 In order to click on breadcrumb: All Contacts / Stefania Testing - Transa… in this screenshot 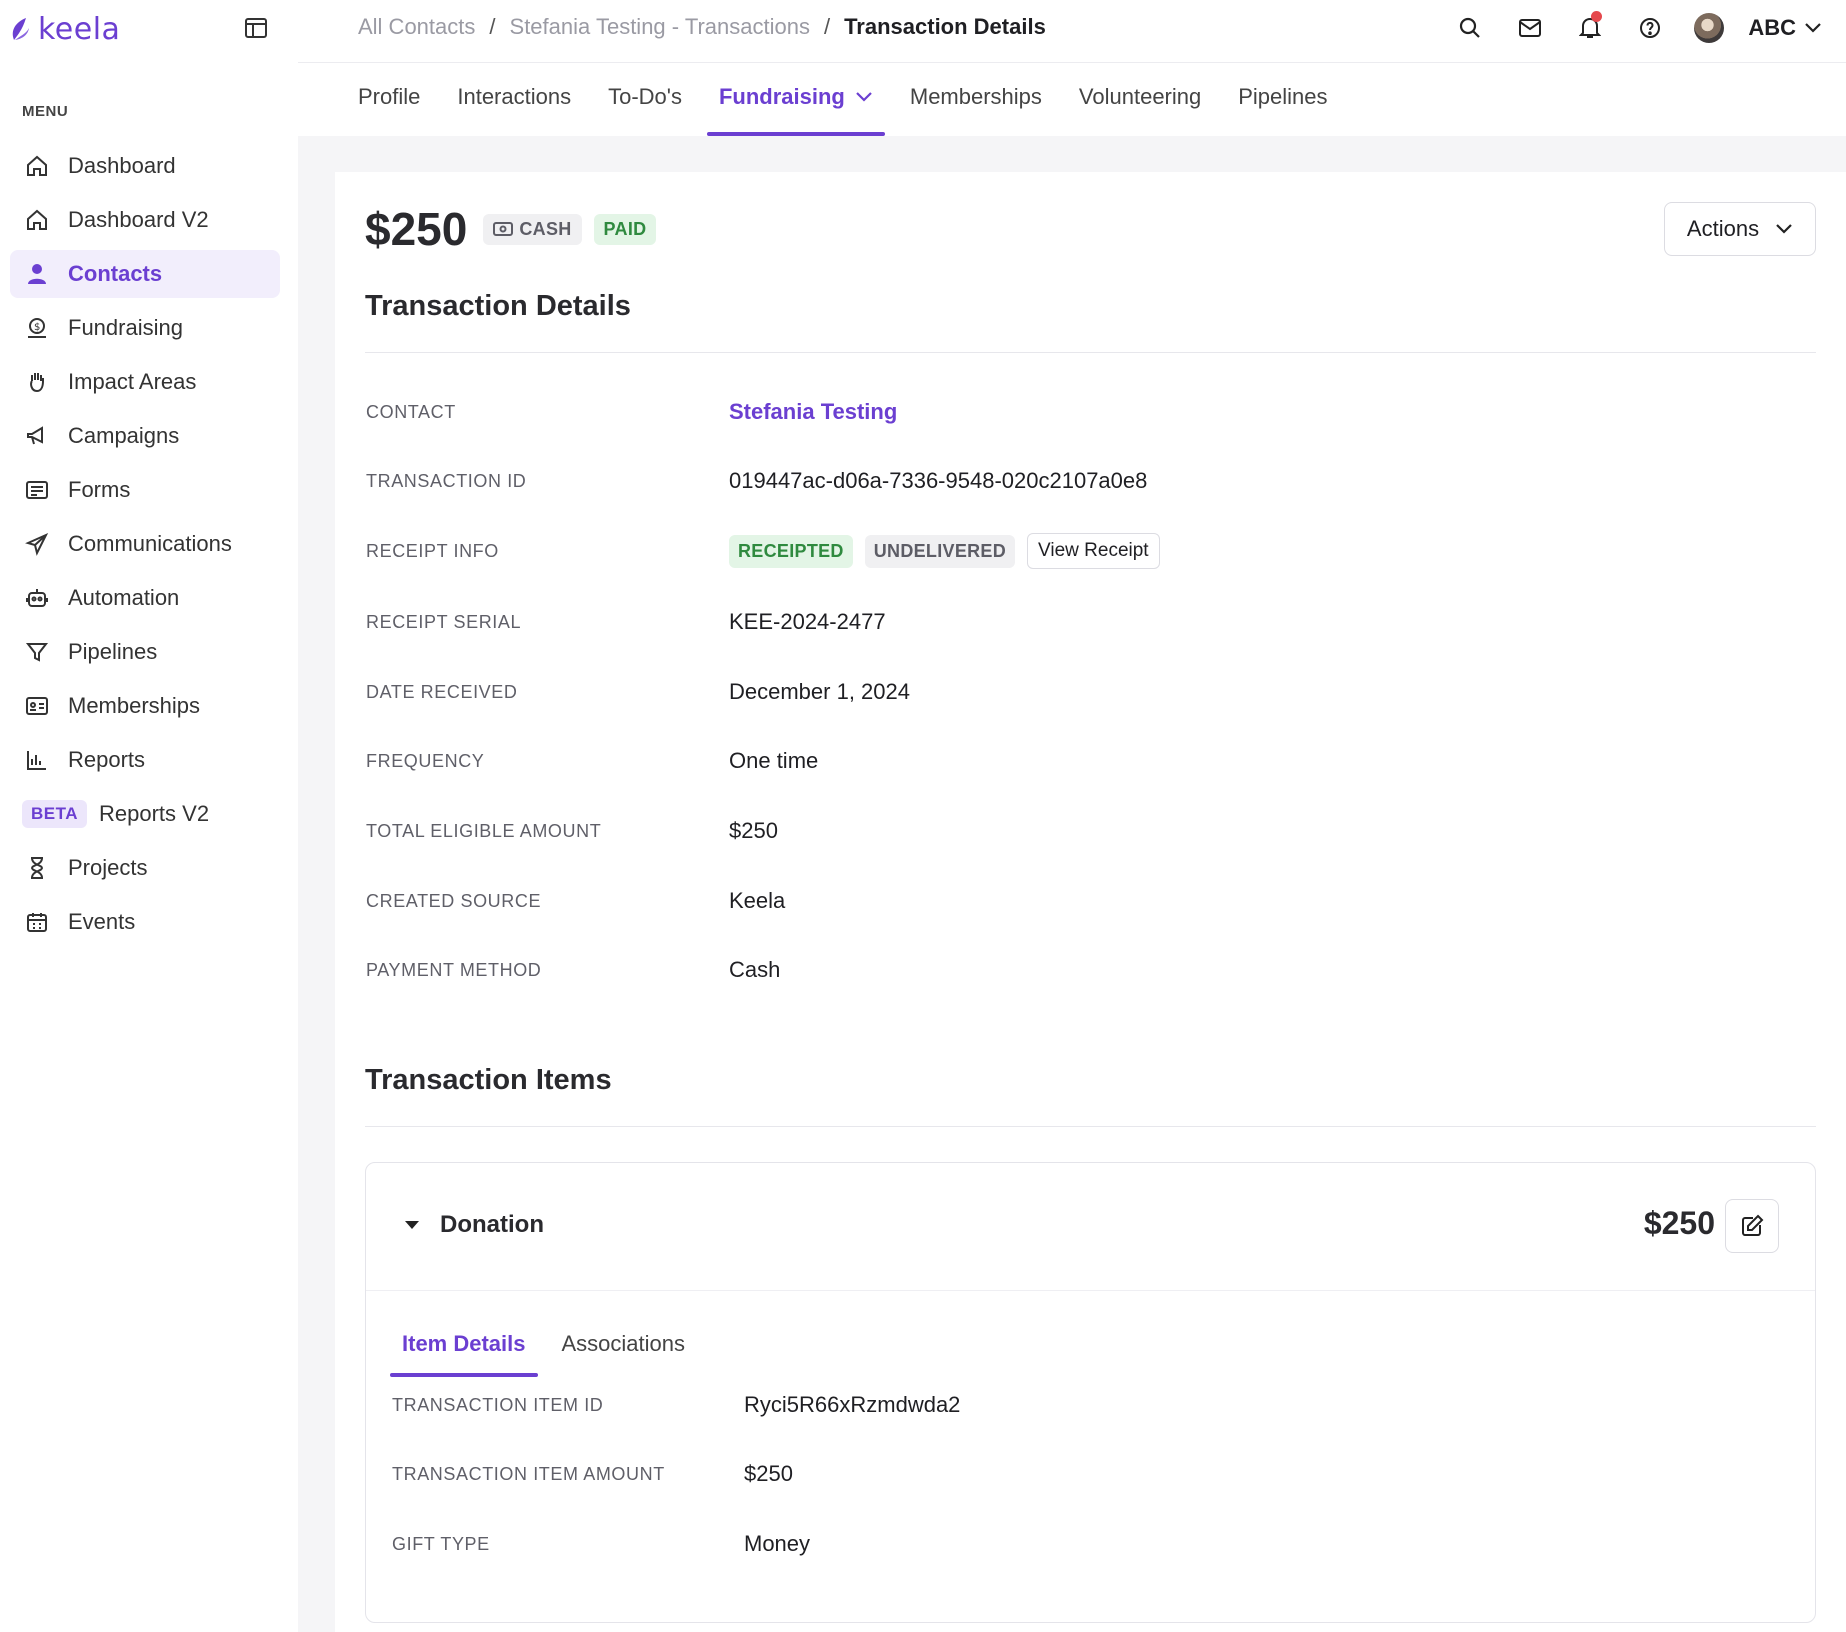, I will do `click(702, 27)`.